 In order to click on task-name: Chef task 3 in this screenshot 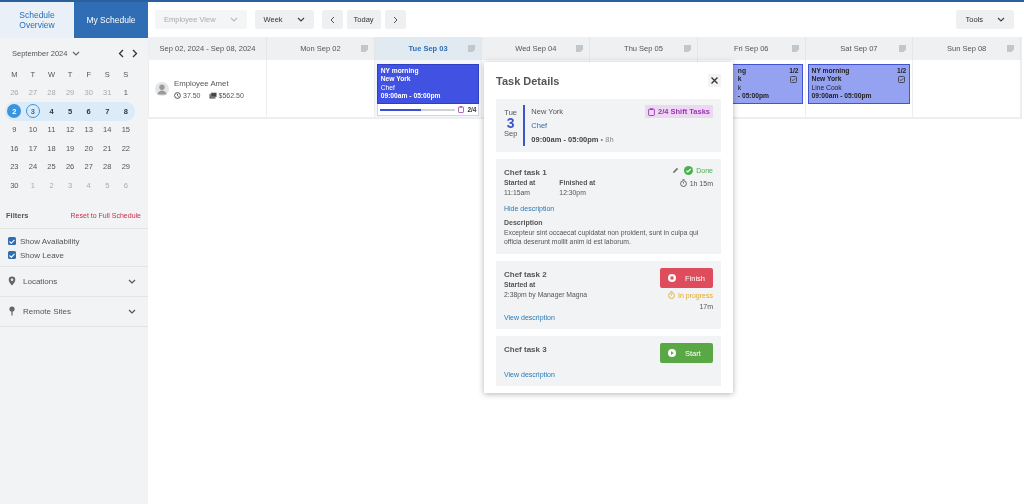, I will do `click(525, 349)`.